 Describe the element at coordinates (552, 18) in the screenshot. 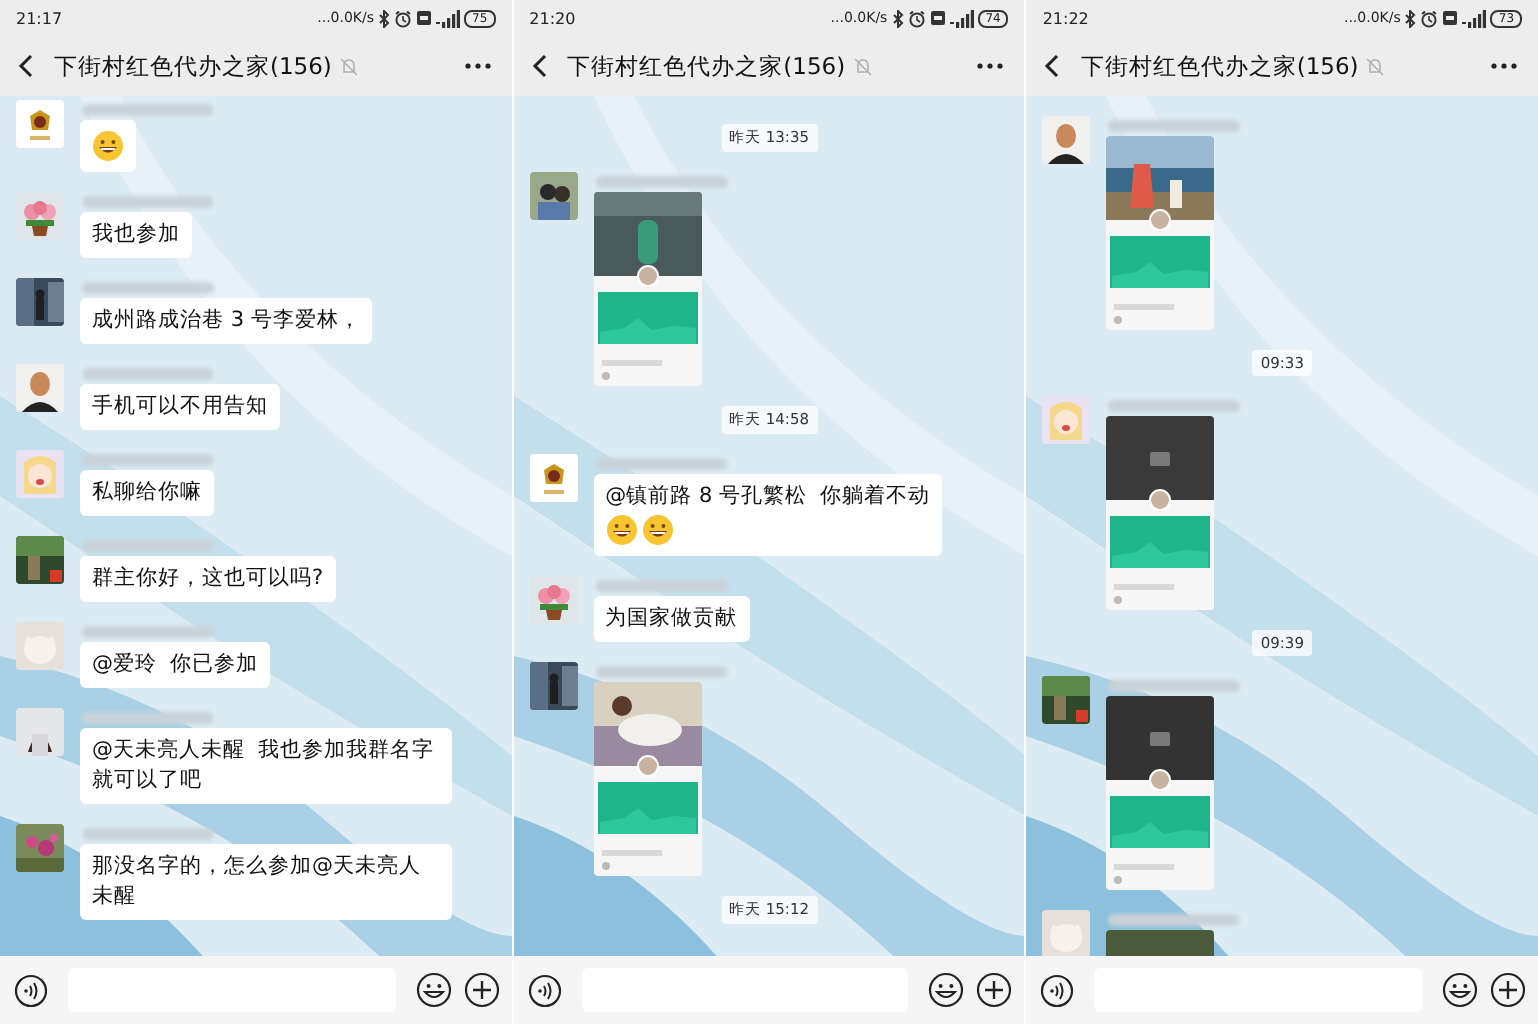

I see `clock-time: 21:20` at that location.